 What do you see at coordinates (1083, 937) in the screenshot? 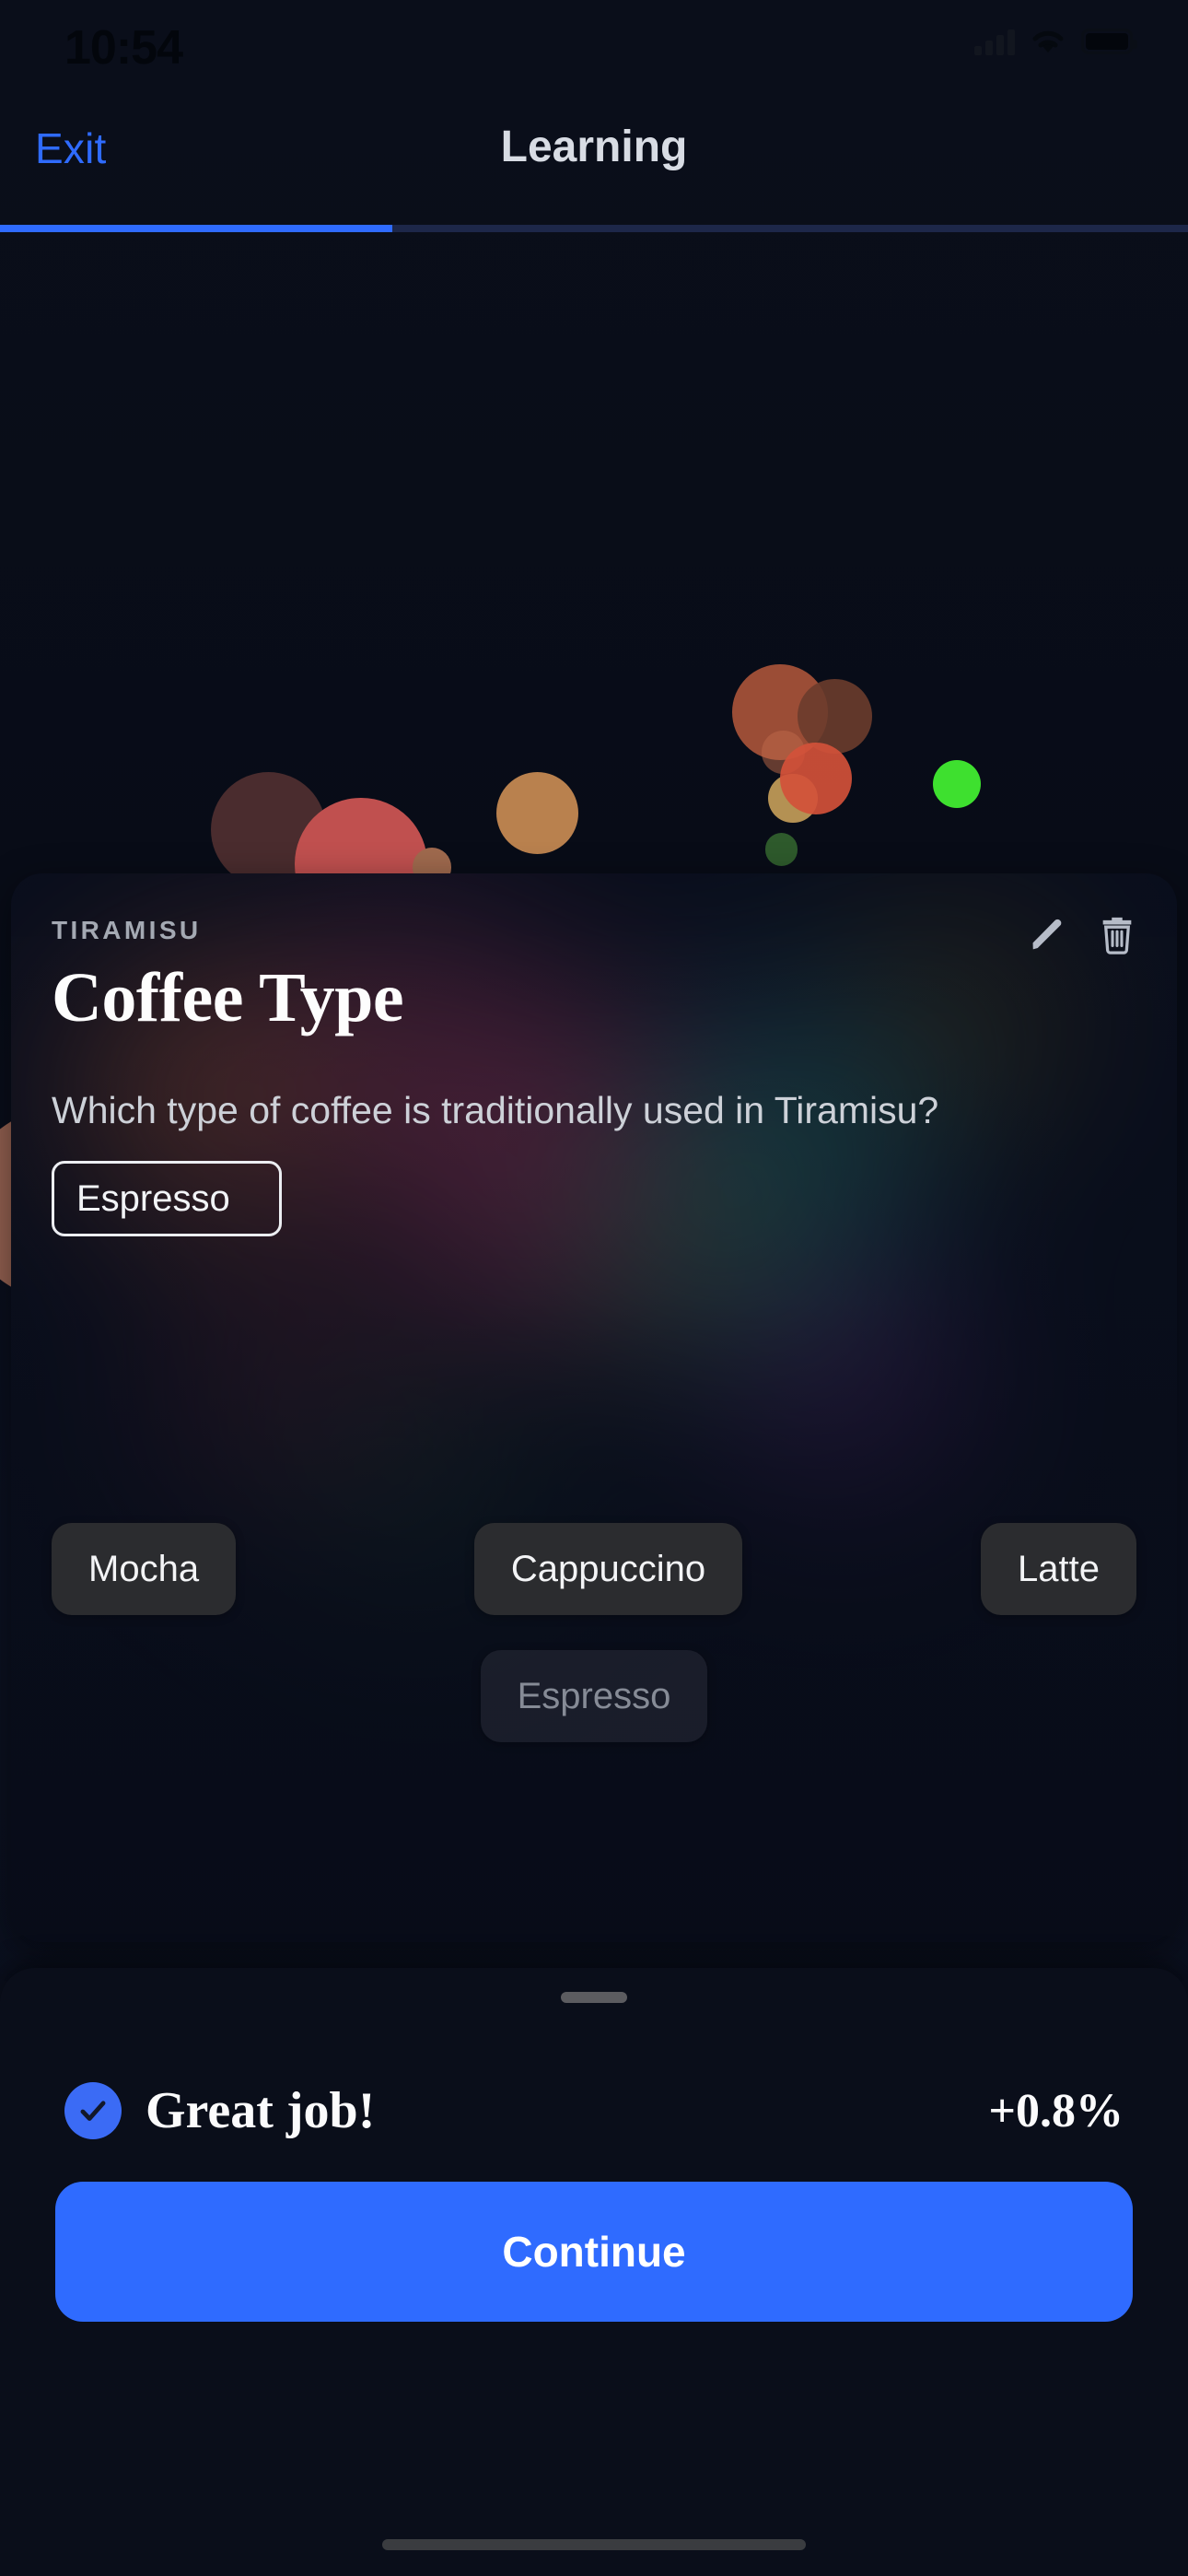
I see `card-action-buttons` at bounding box center [1083, 937].